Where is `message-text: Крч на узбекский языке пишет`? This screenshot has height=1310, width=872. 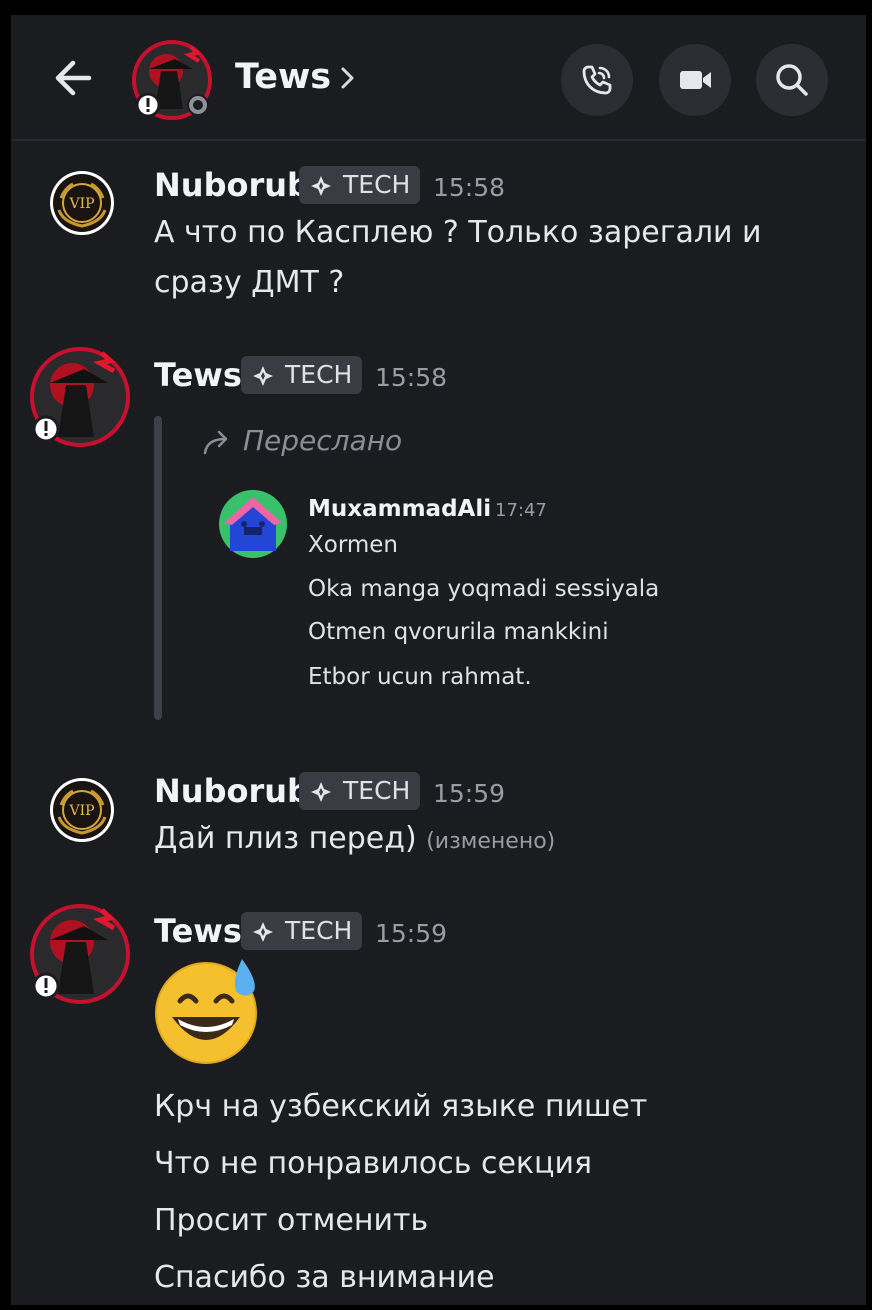 message-text: Крч на узбекский языке пишет is located at coordinates (401, 1106).